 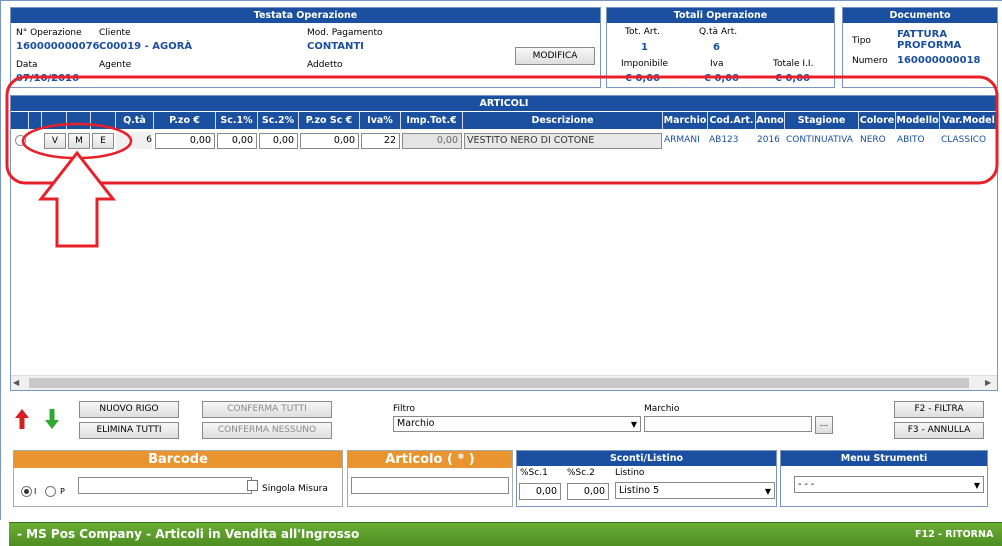 What do you see at coordinates (662, 409) in the screenshot?
I see `marchio-label: Marchio` at bounding box center [662, 409].